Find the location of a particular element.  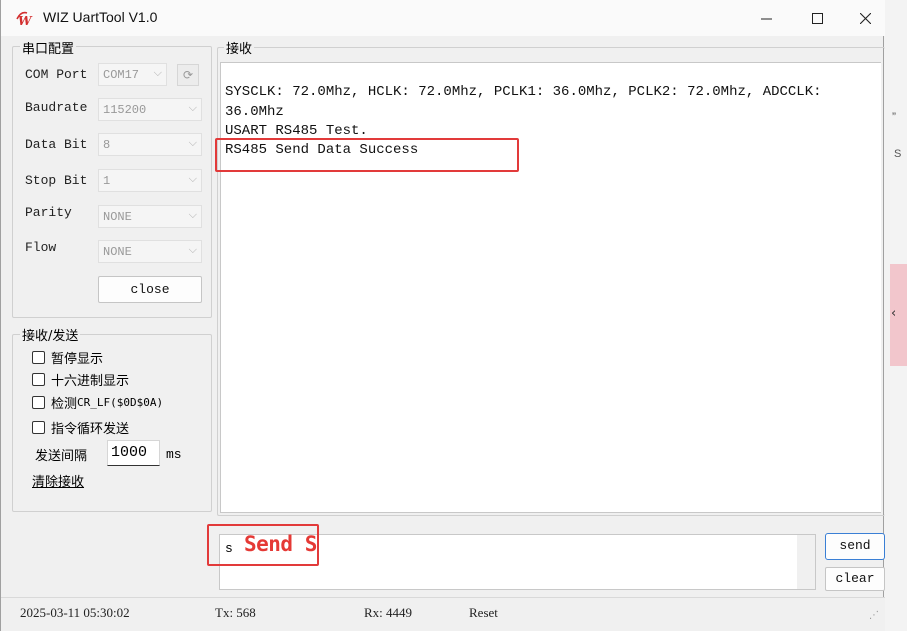

send-interval-label: 发送间隔 is located at coordinates (61, 456).